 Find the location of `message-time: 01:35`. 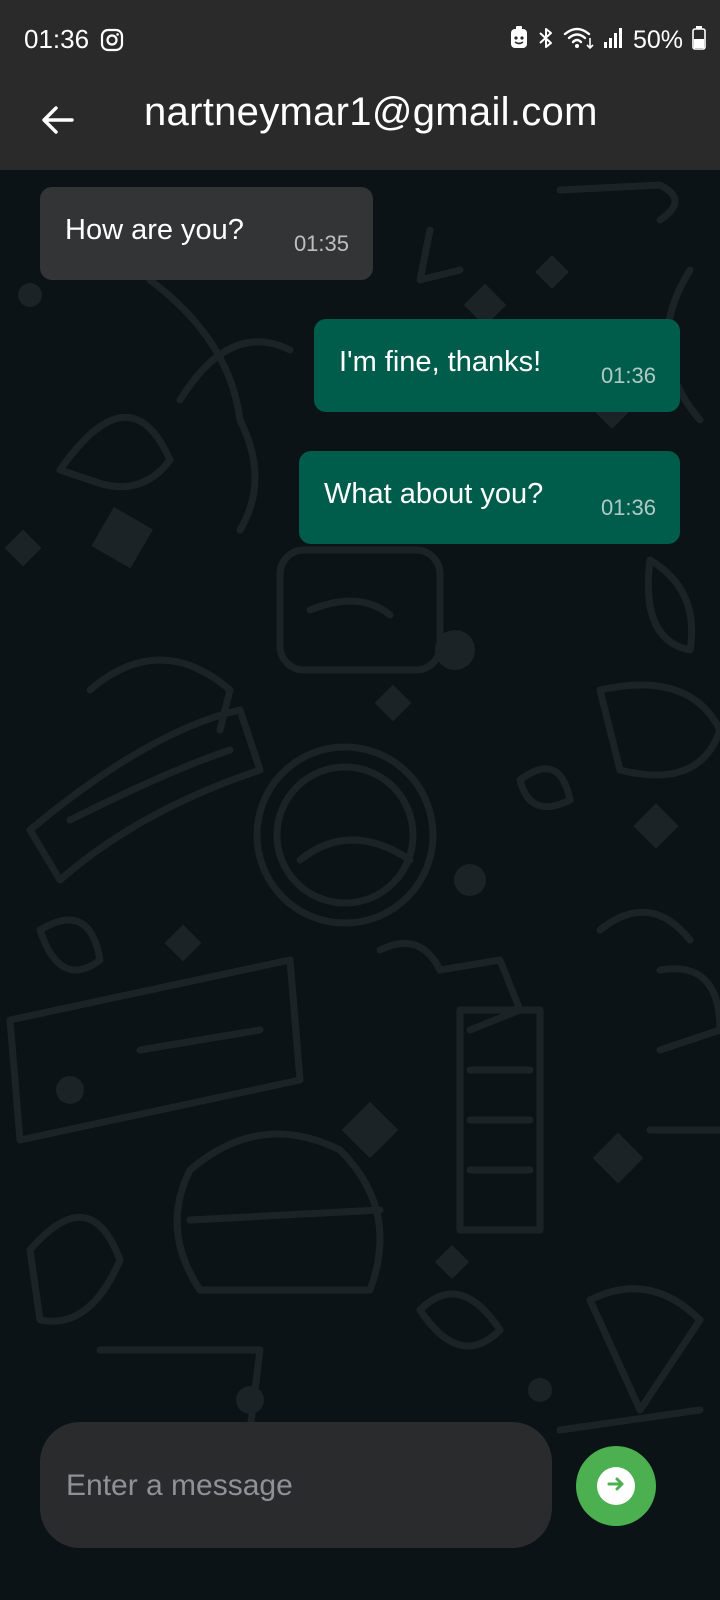

message-time: 01:35 is located at coordinates (321, 243).